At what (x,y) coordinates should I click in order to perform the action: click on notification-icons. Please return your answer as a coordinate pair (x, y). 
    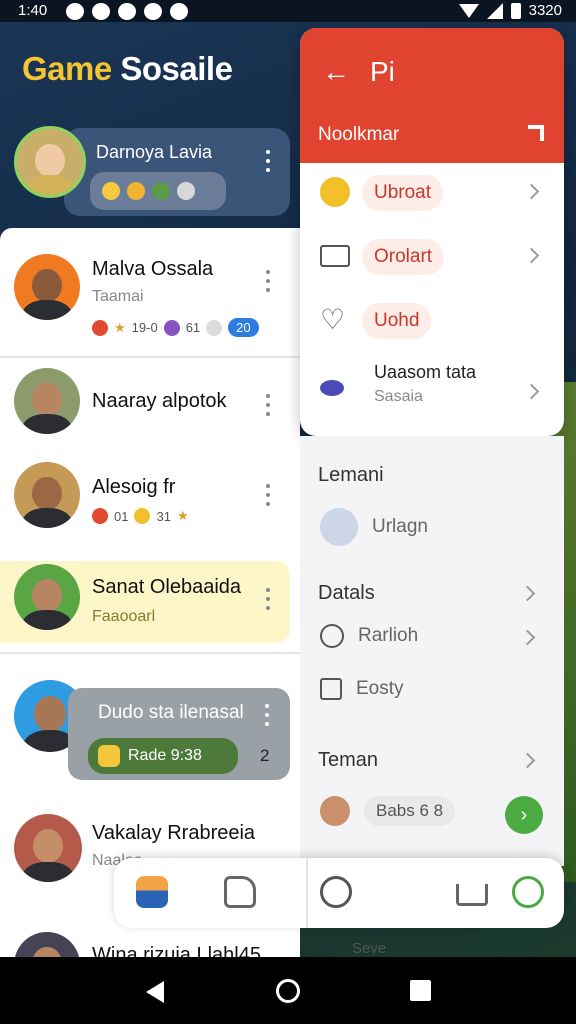
    Looking at the image, I should click on (127, 11).